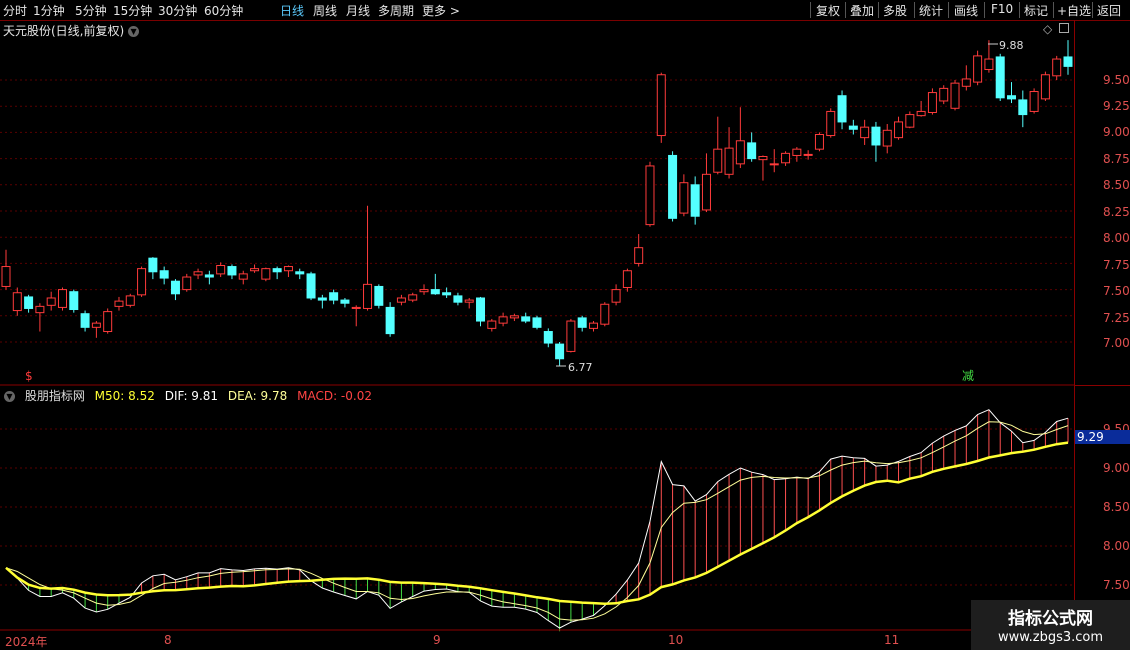 The image size is (1130, 650). I want to click on reduce-marker: 减, so click(968, 376).